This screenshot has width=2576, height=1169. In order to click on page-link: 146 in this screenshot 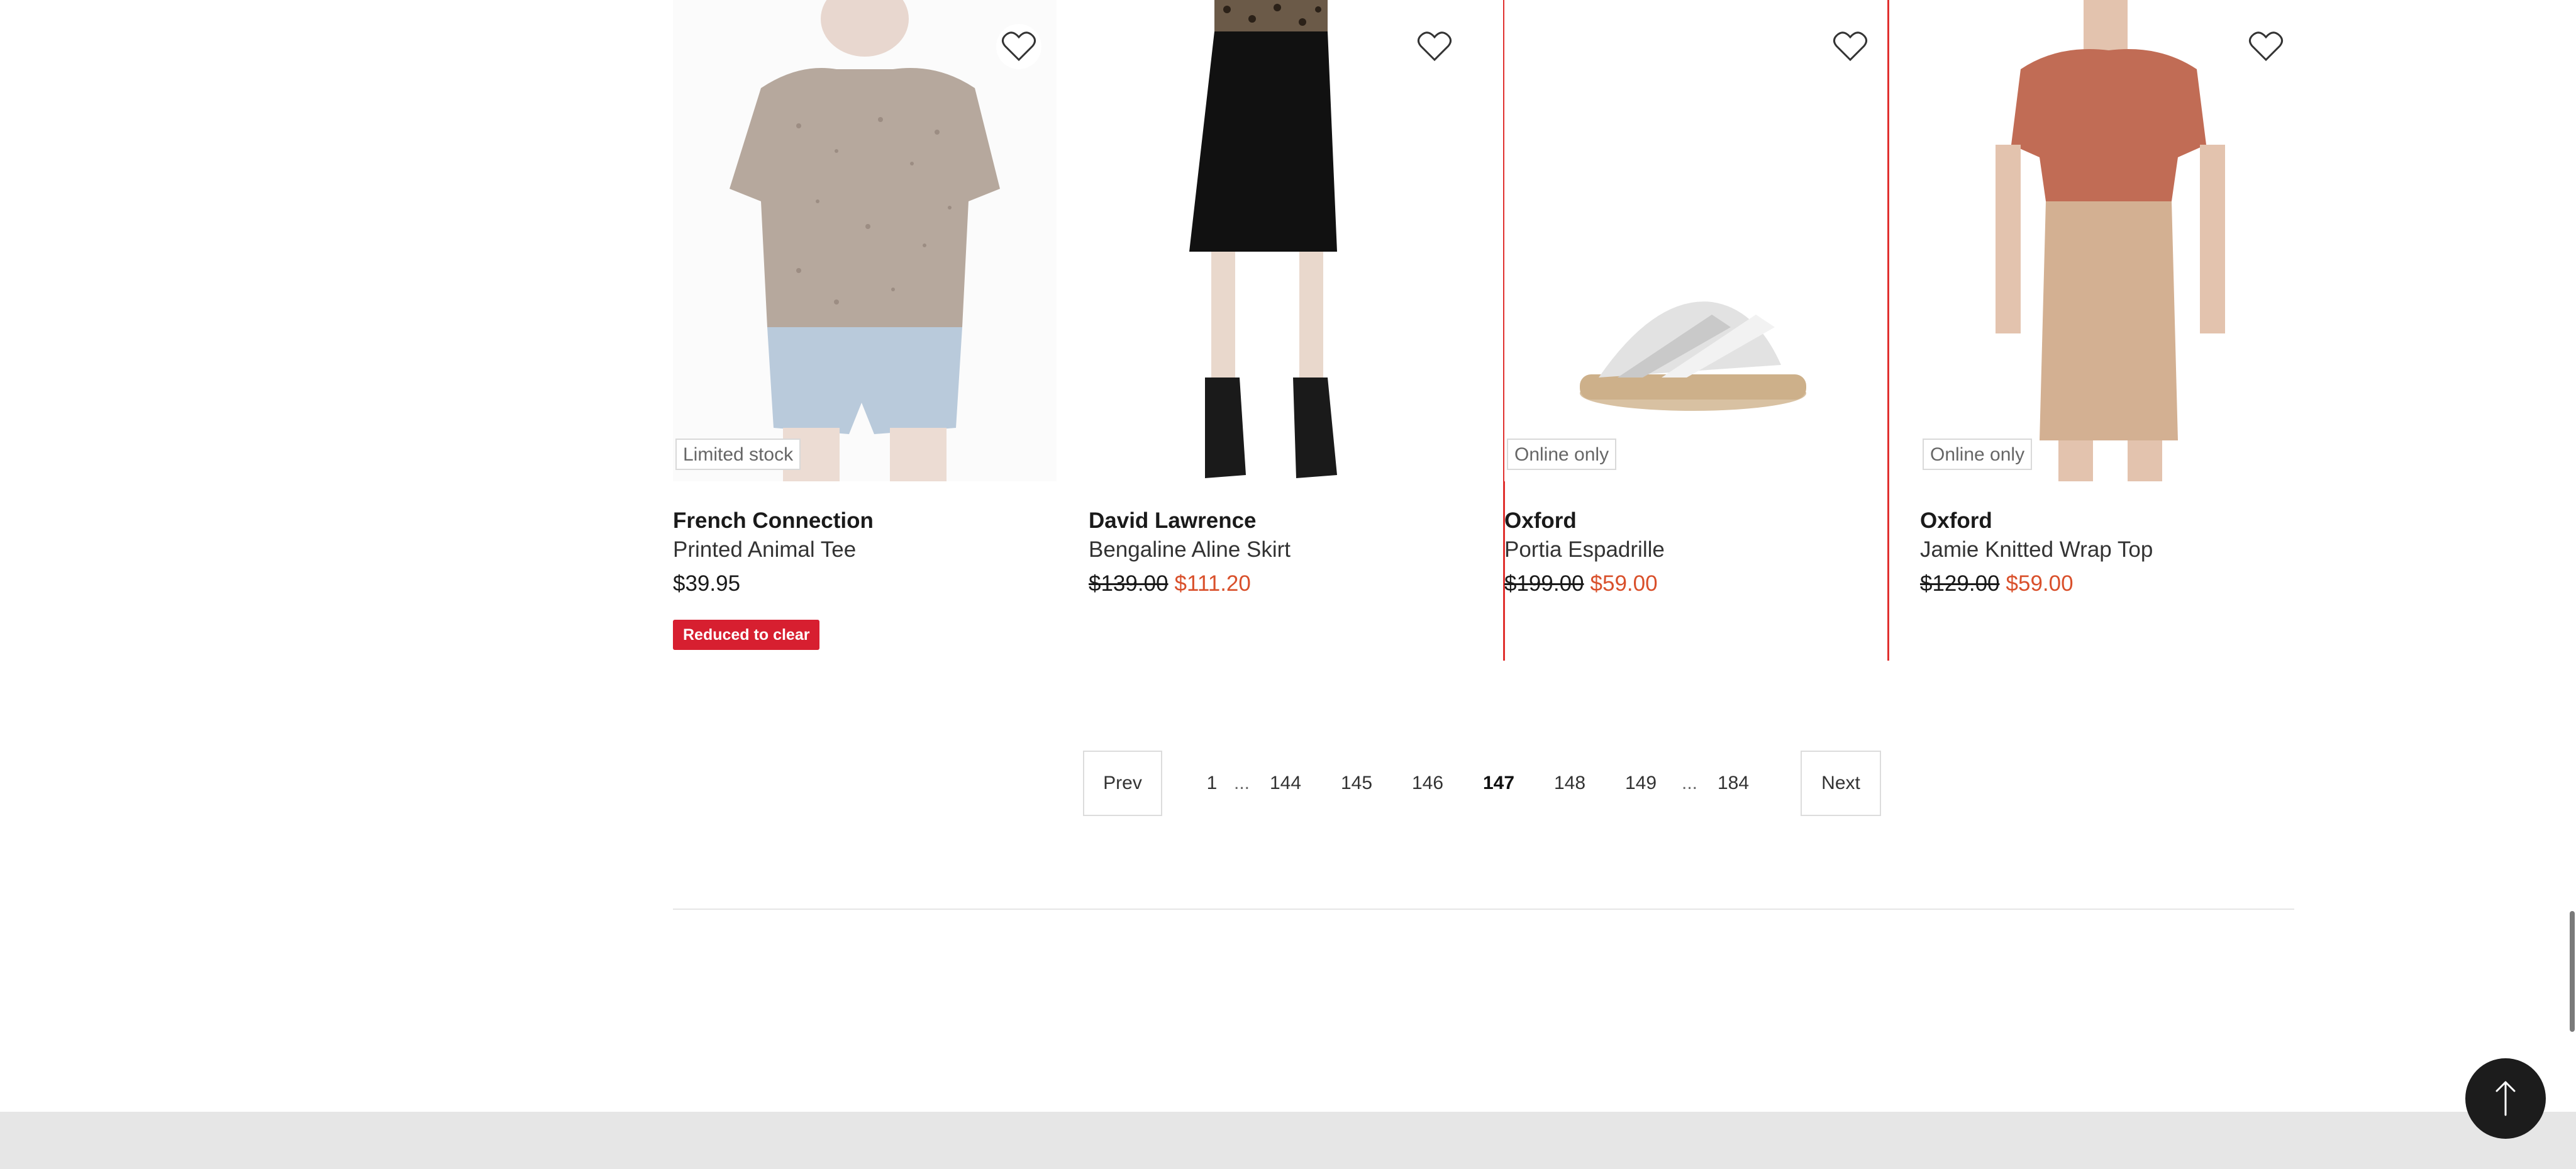, I will do `click(1427, 783)`.